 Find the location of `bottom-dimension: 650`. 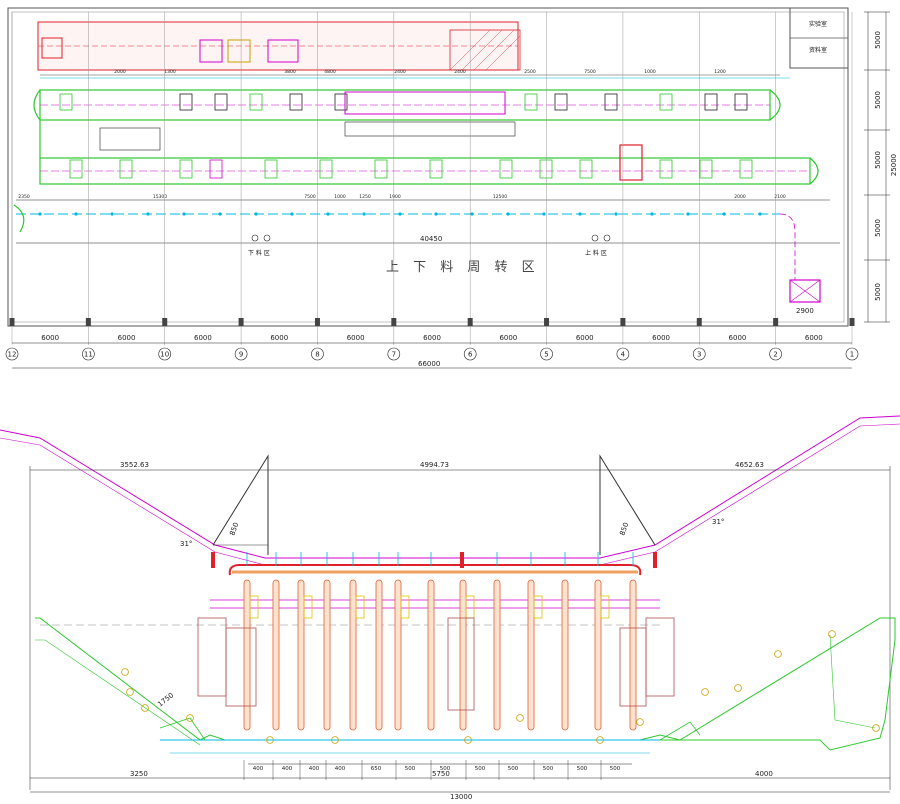

bottom-dimension: 650 is located at coordinates (376, 769).